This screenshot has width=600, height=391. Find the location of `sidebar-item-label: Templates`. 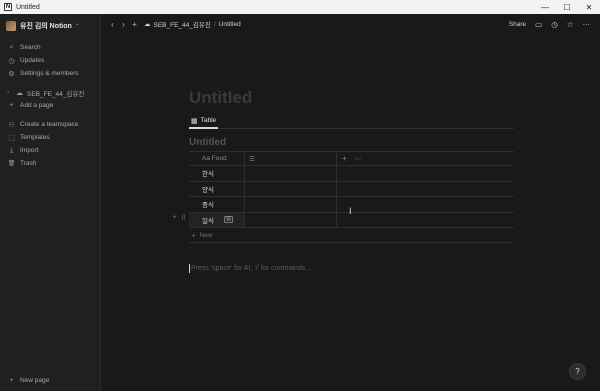

sidebar-item-label: Templates is located at coordinates (35, 137).